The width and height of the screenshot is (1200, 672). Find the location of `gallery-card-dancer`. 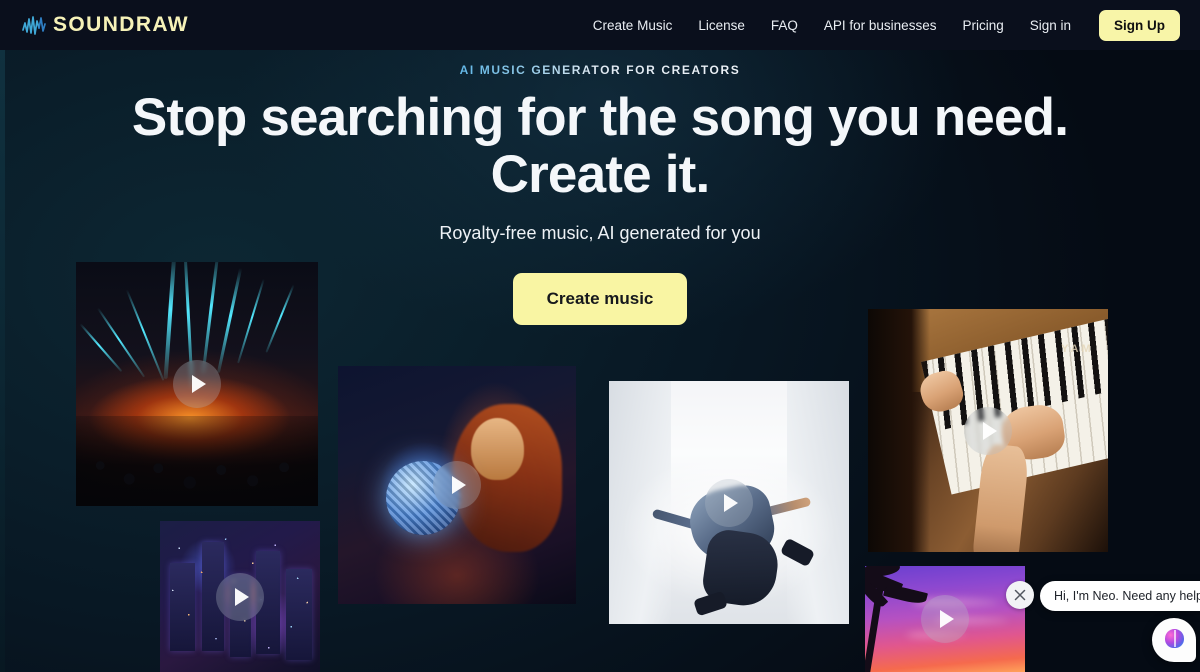

gallery-card-dancer is located at coordinates (729, 502).